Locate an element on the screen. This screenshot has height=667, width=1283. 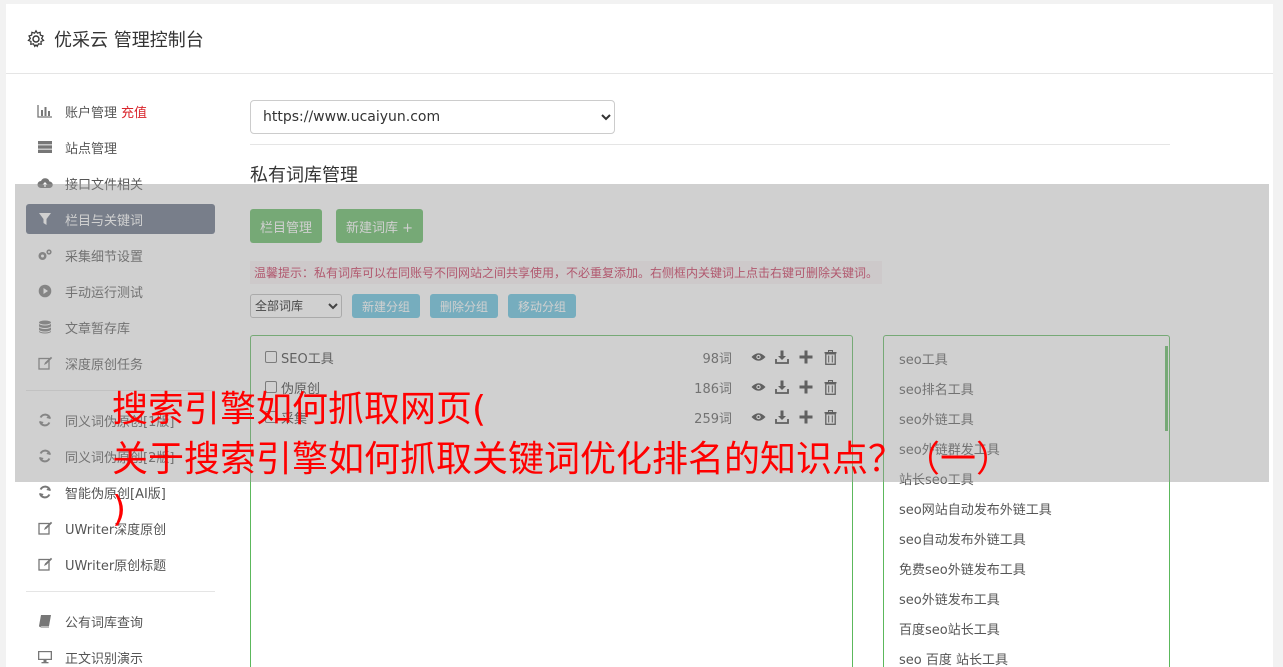
sidebar-item: 站点管理 is located at coordinates (120, 147).